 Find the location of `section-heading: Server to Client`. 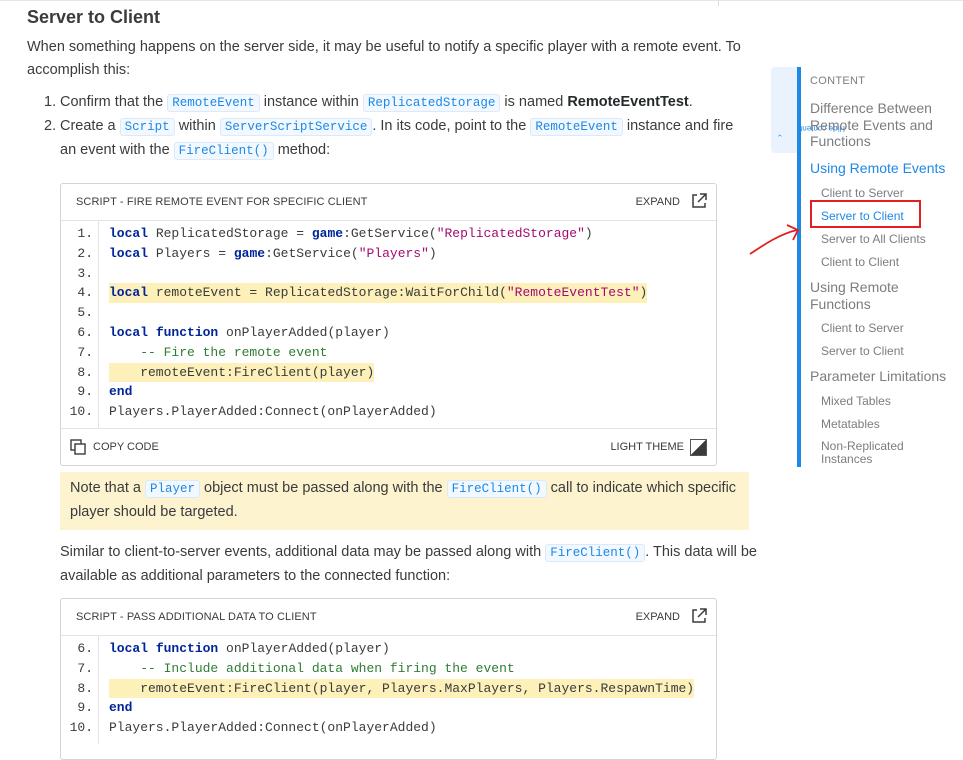

section-heading: Server to Client is located at coordinates (94, 17).